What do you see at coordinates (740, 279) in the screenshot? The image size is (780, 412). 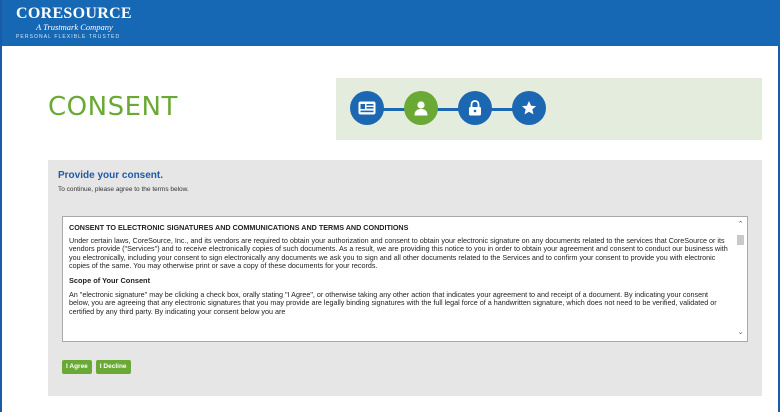 I see `terms-scrollbar: ⌃ ⌄` at bounding box center [740, 279].